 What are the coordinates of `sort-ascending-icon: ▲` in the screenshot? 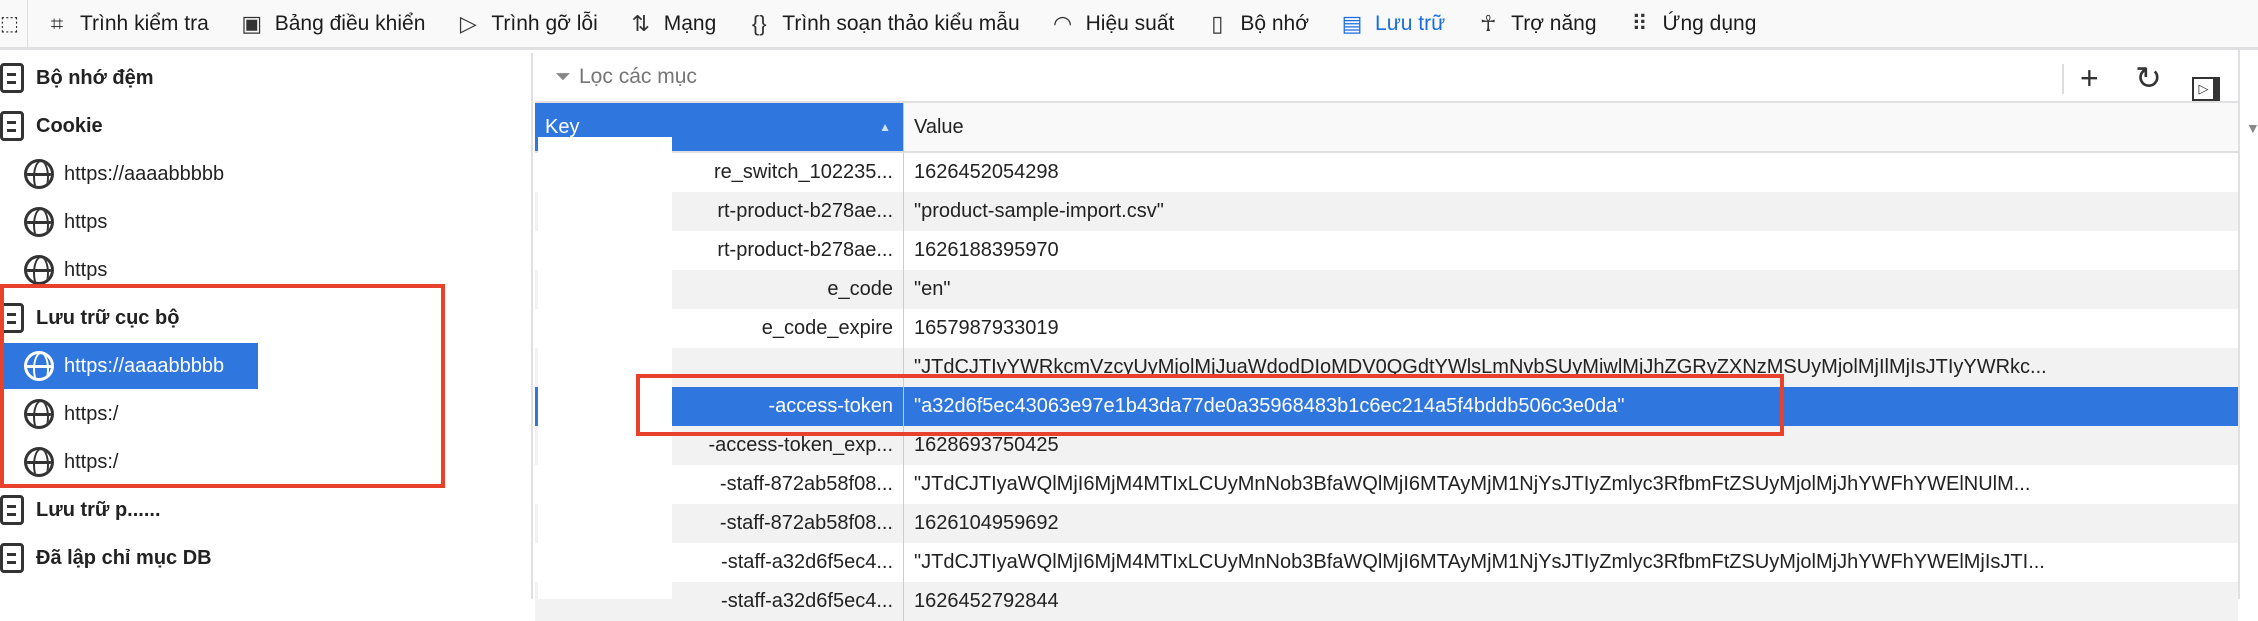 It's located at (885, 127).